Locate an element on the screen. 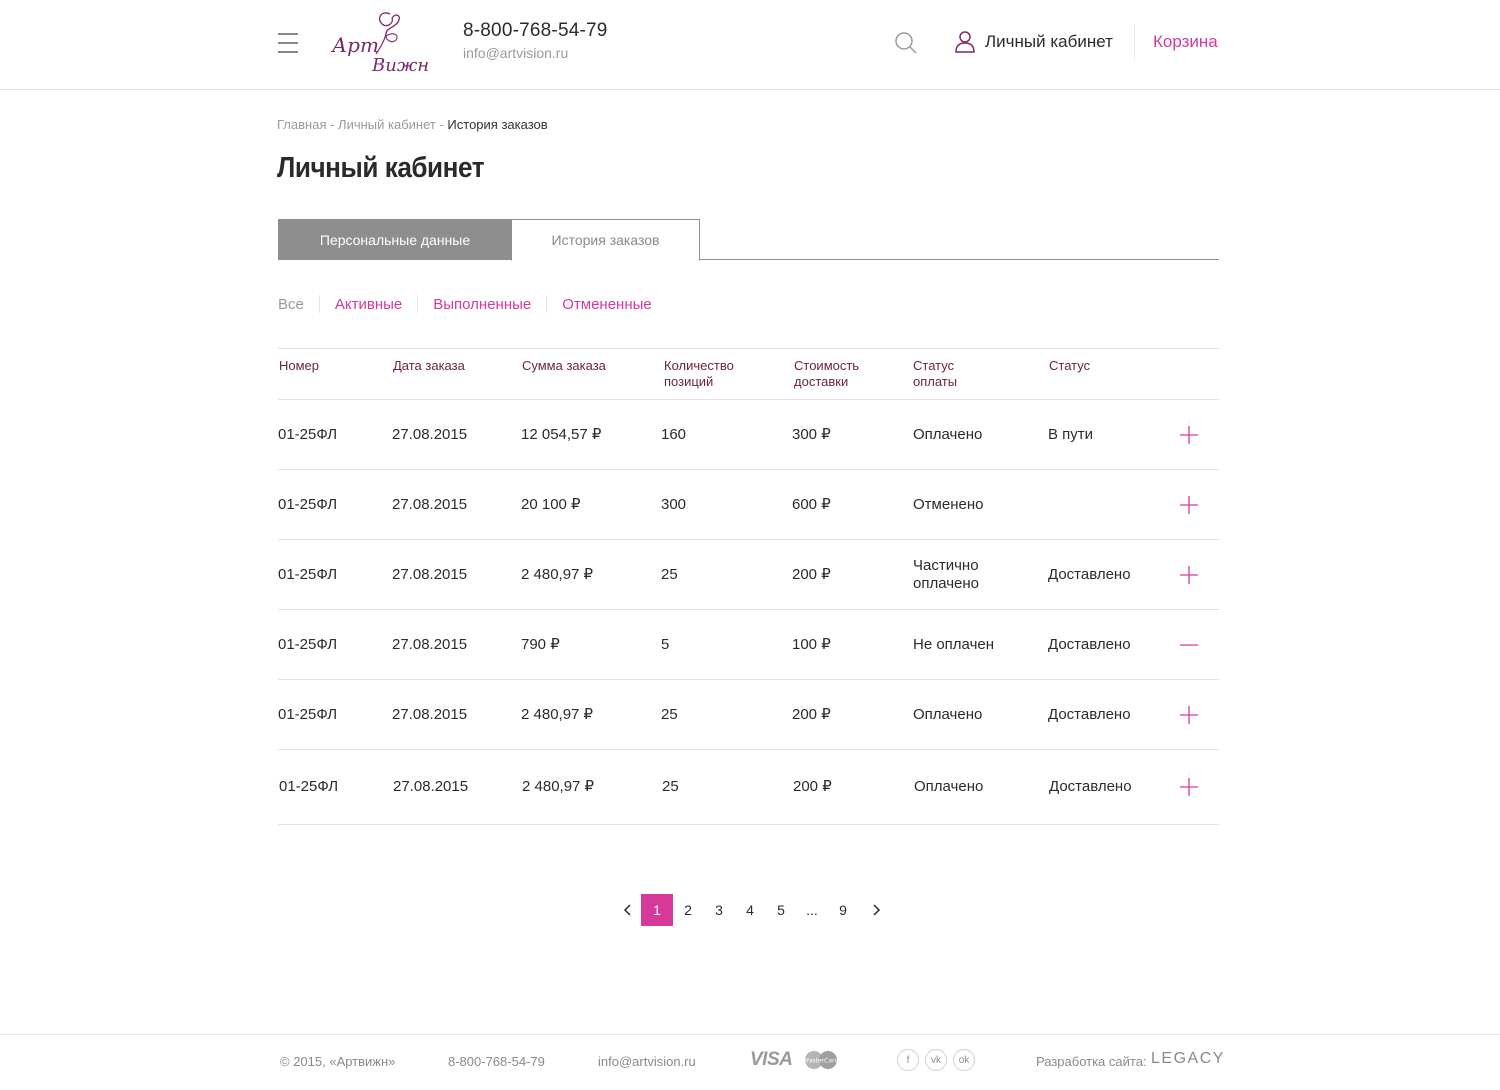  breadcrumb-account: Личный кабинет is located at coordinates (387, 124).